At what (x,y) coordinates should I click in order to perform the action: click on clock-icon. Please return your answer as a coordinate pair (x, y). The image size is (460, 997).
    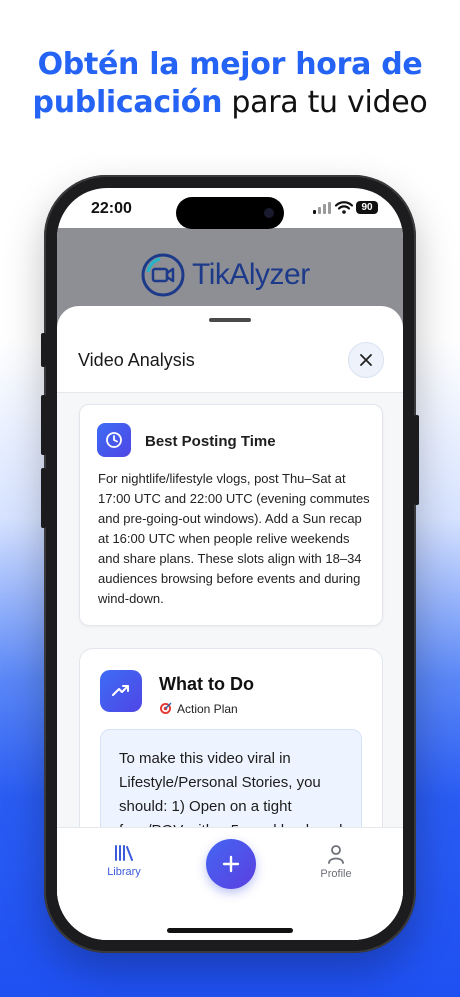
    Looking at the image, I should click on (114, 440).